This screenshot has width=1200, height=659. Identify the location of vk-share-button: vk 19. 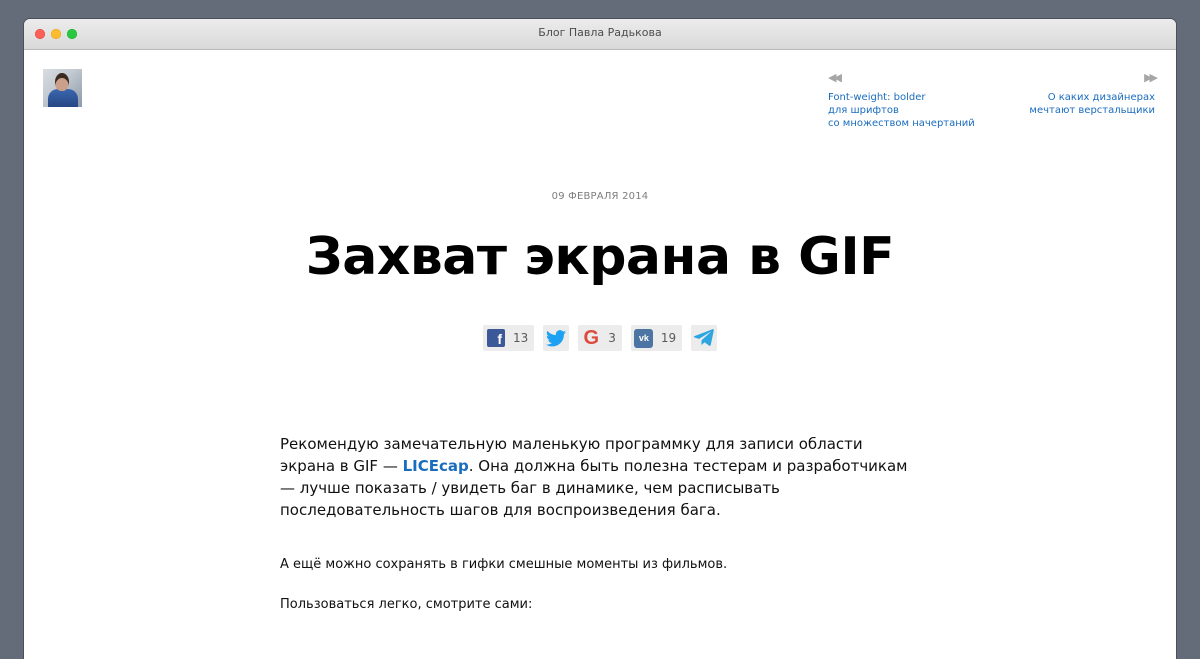
(656, 338).